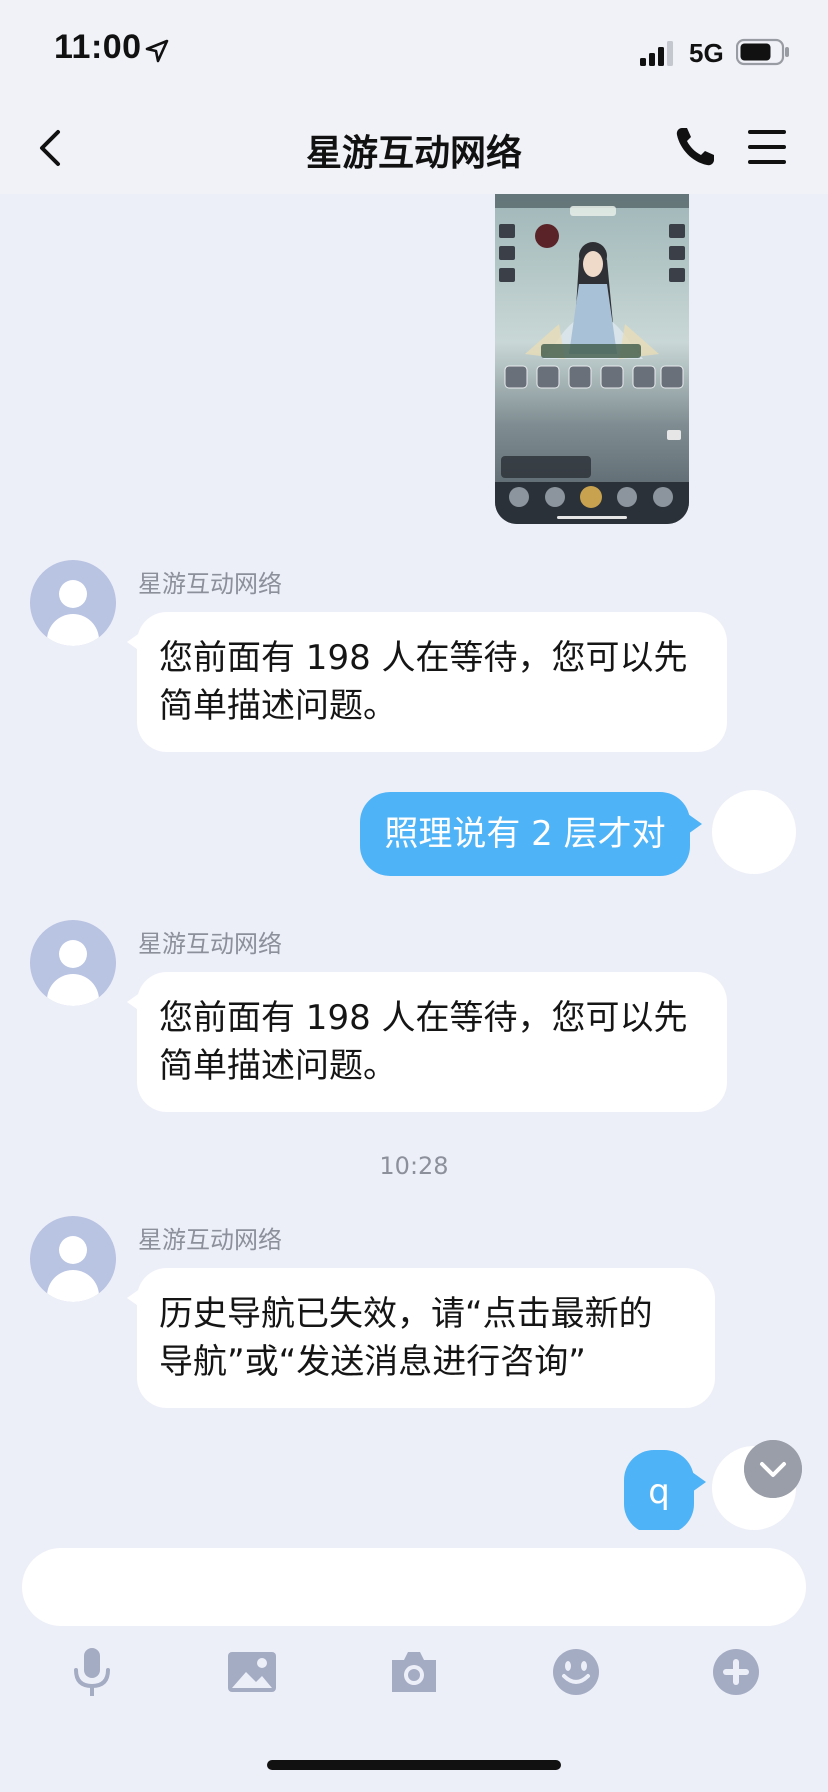 This screenshot has width=828, height=1792. Describe the element at coordinates (762, 52) in the screenshot. I see `battery-icon` at that location.